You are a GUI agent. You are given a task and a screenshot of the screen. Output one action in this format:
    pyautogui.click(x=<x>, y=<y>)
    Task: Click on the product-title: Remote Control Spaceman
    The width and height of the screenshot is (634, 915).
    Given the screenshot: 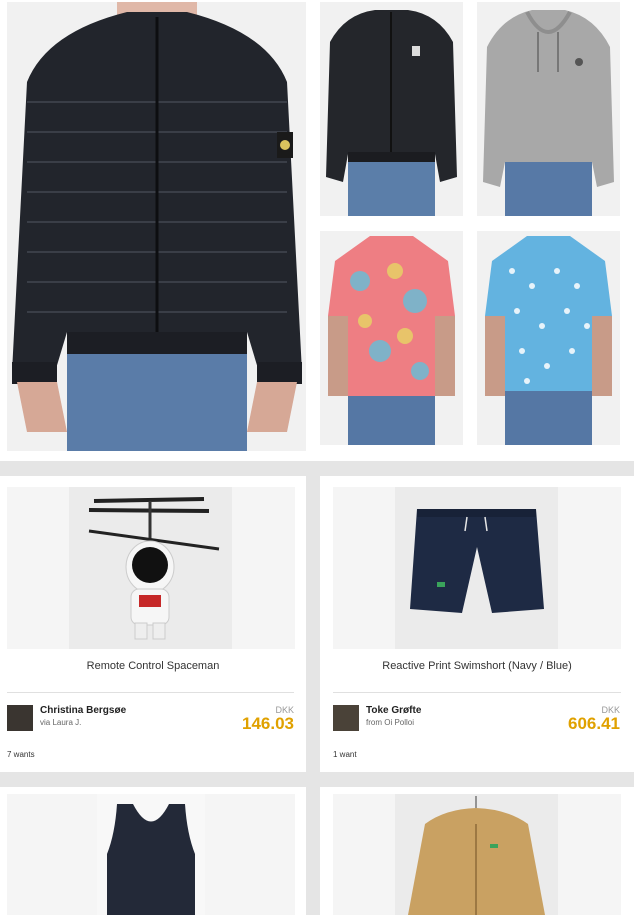 What is the action you would take?
    pyautogui.click(x=153, y=666)
    